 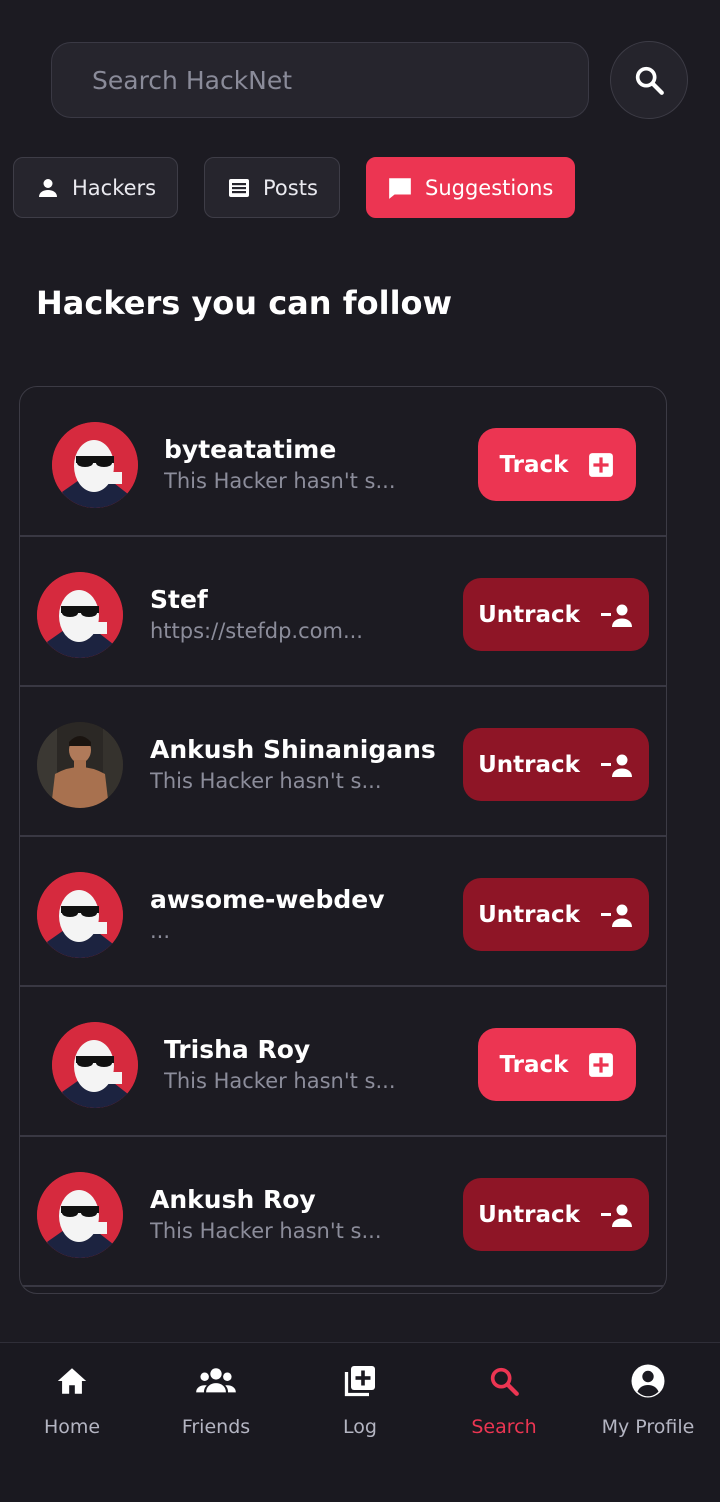 I want to click on filter-chip-hackers: Hackers, so click(x=95, y=187).